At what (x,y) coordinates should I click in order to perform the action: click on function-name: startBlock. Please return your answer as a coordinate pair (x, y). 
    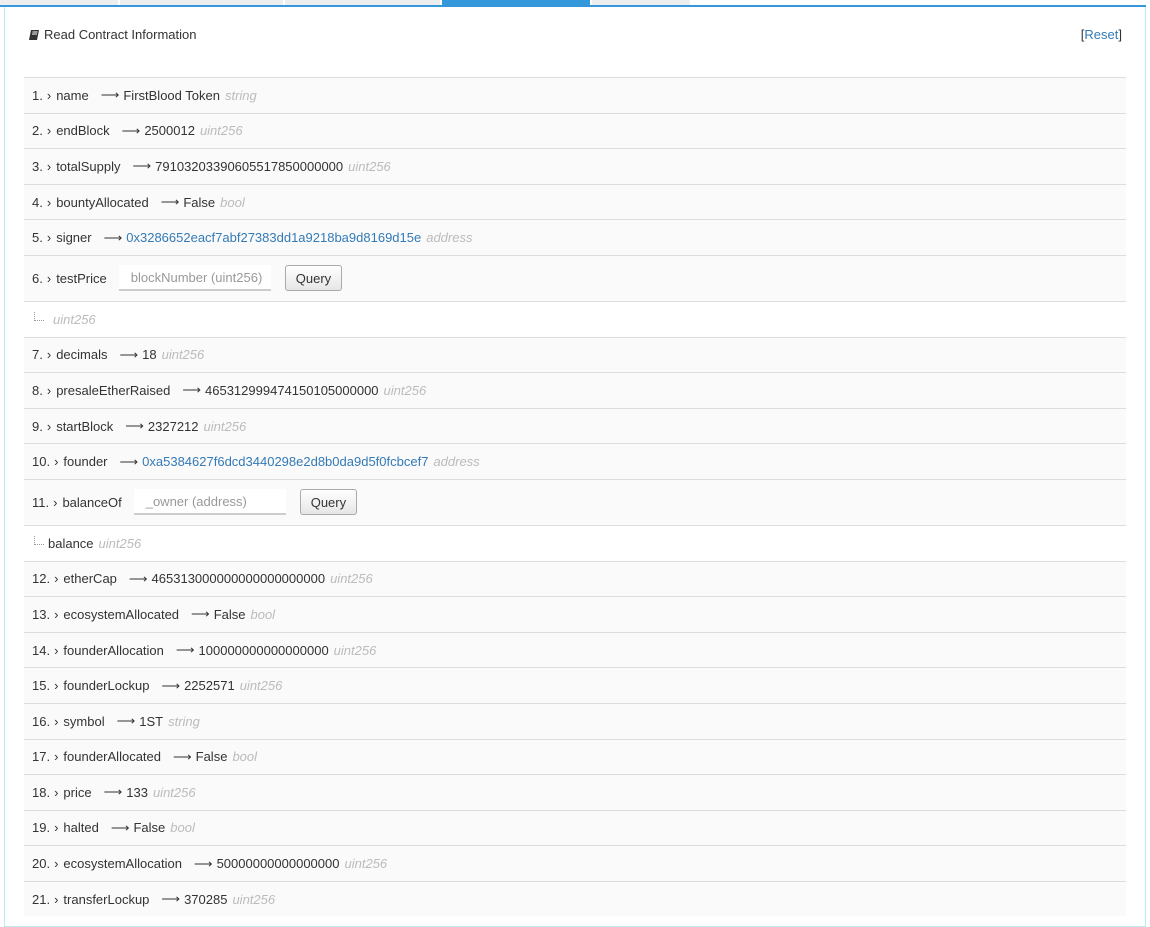
    Looking at the image, I should click on (85, 426).